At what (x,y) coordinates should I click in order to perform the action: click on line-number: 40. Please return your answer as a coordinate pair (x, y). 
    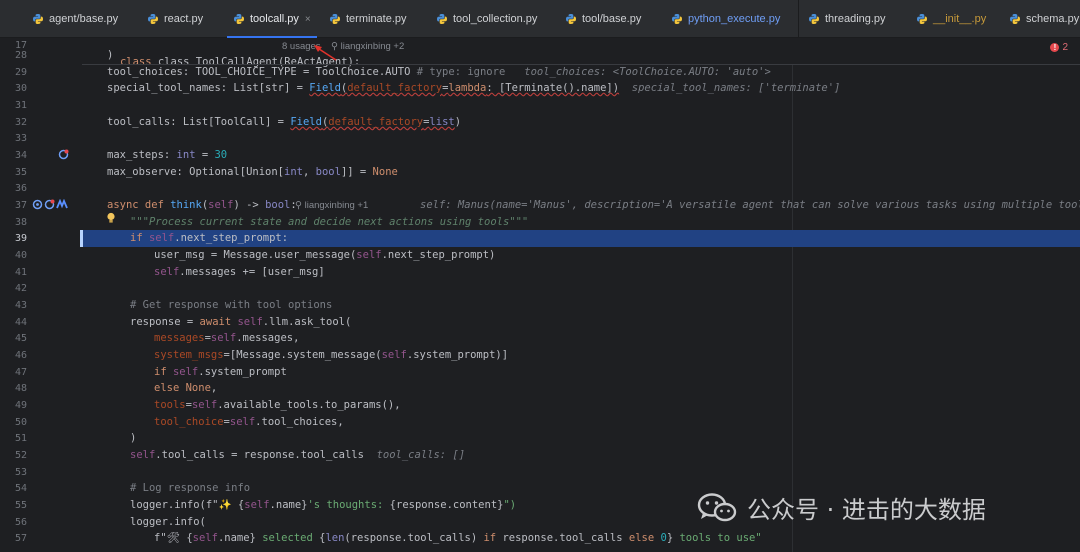
    Looking at the image, I should click on (20, 255).